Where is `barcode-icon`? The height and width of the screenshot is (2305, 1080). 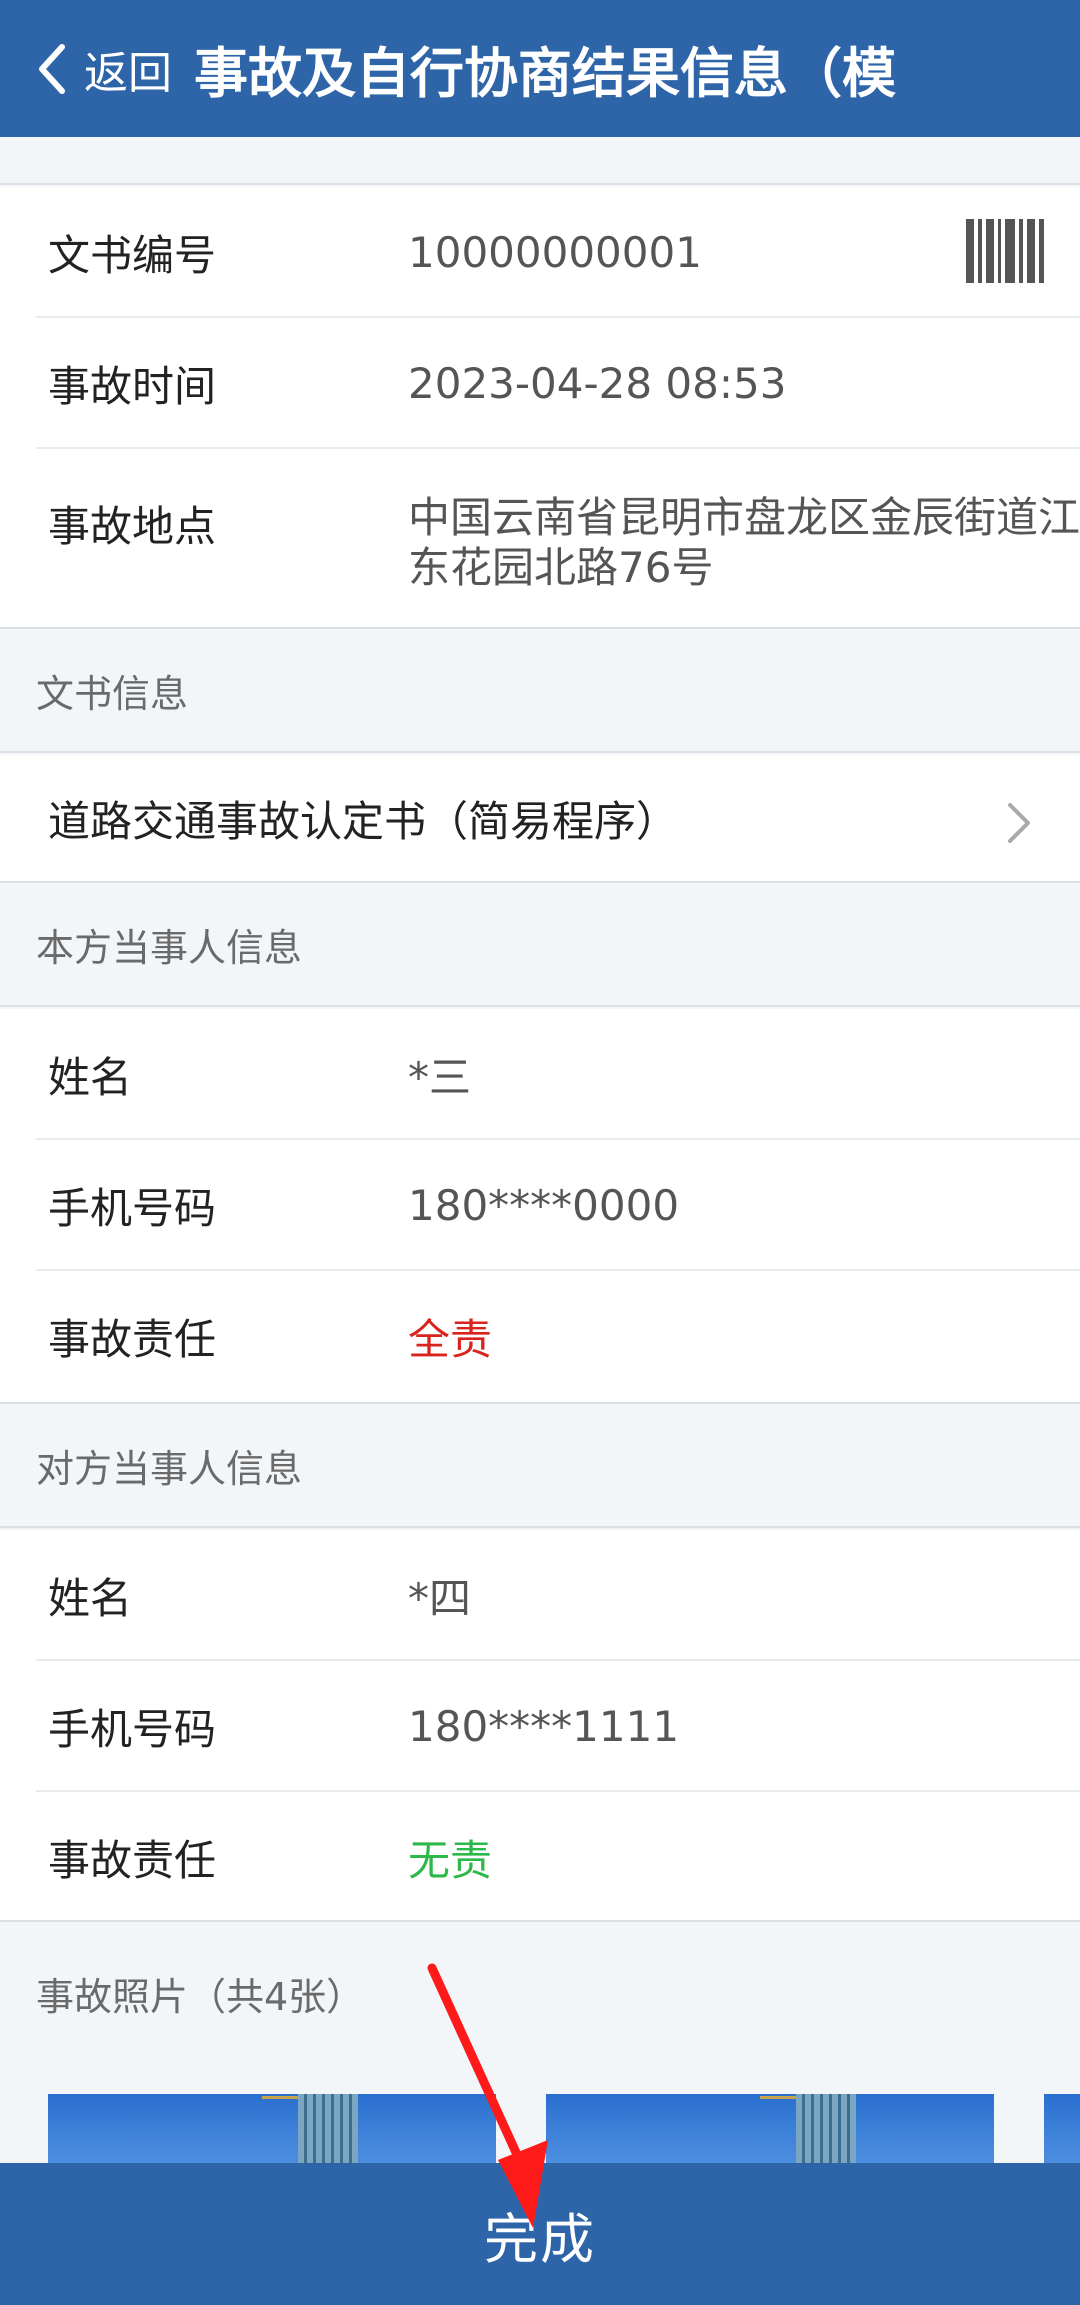
barcode-icon is located at coordinates (1005, 251).